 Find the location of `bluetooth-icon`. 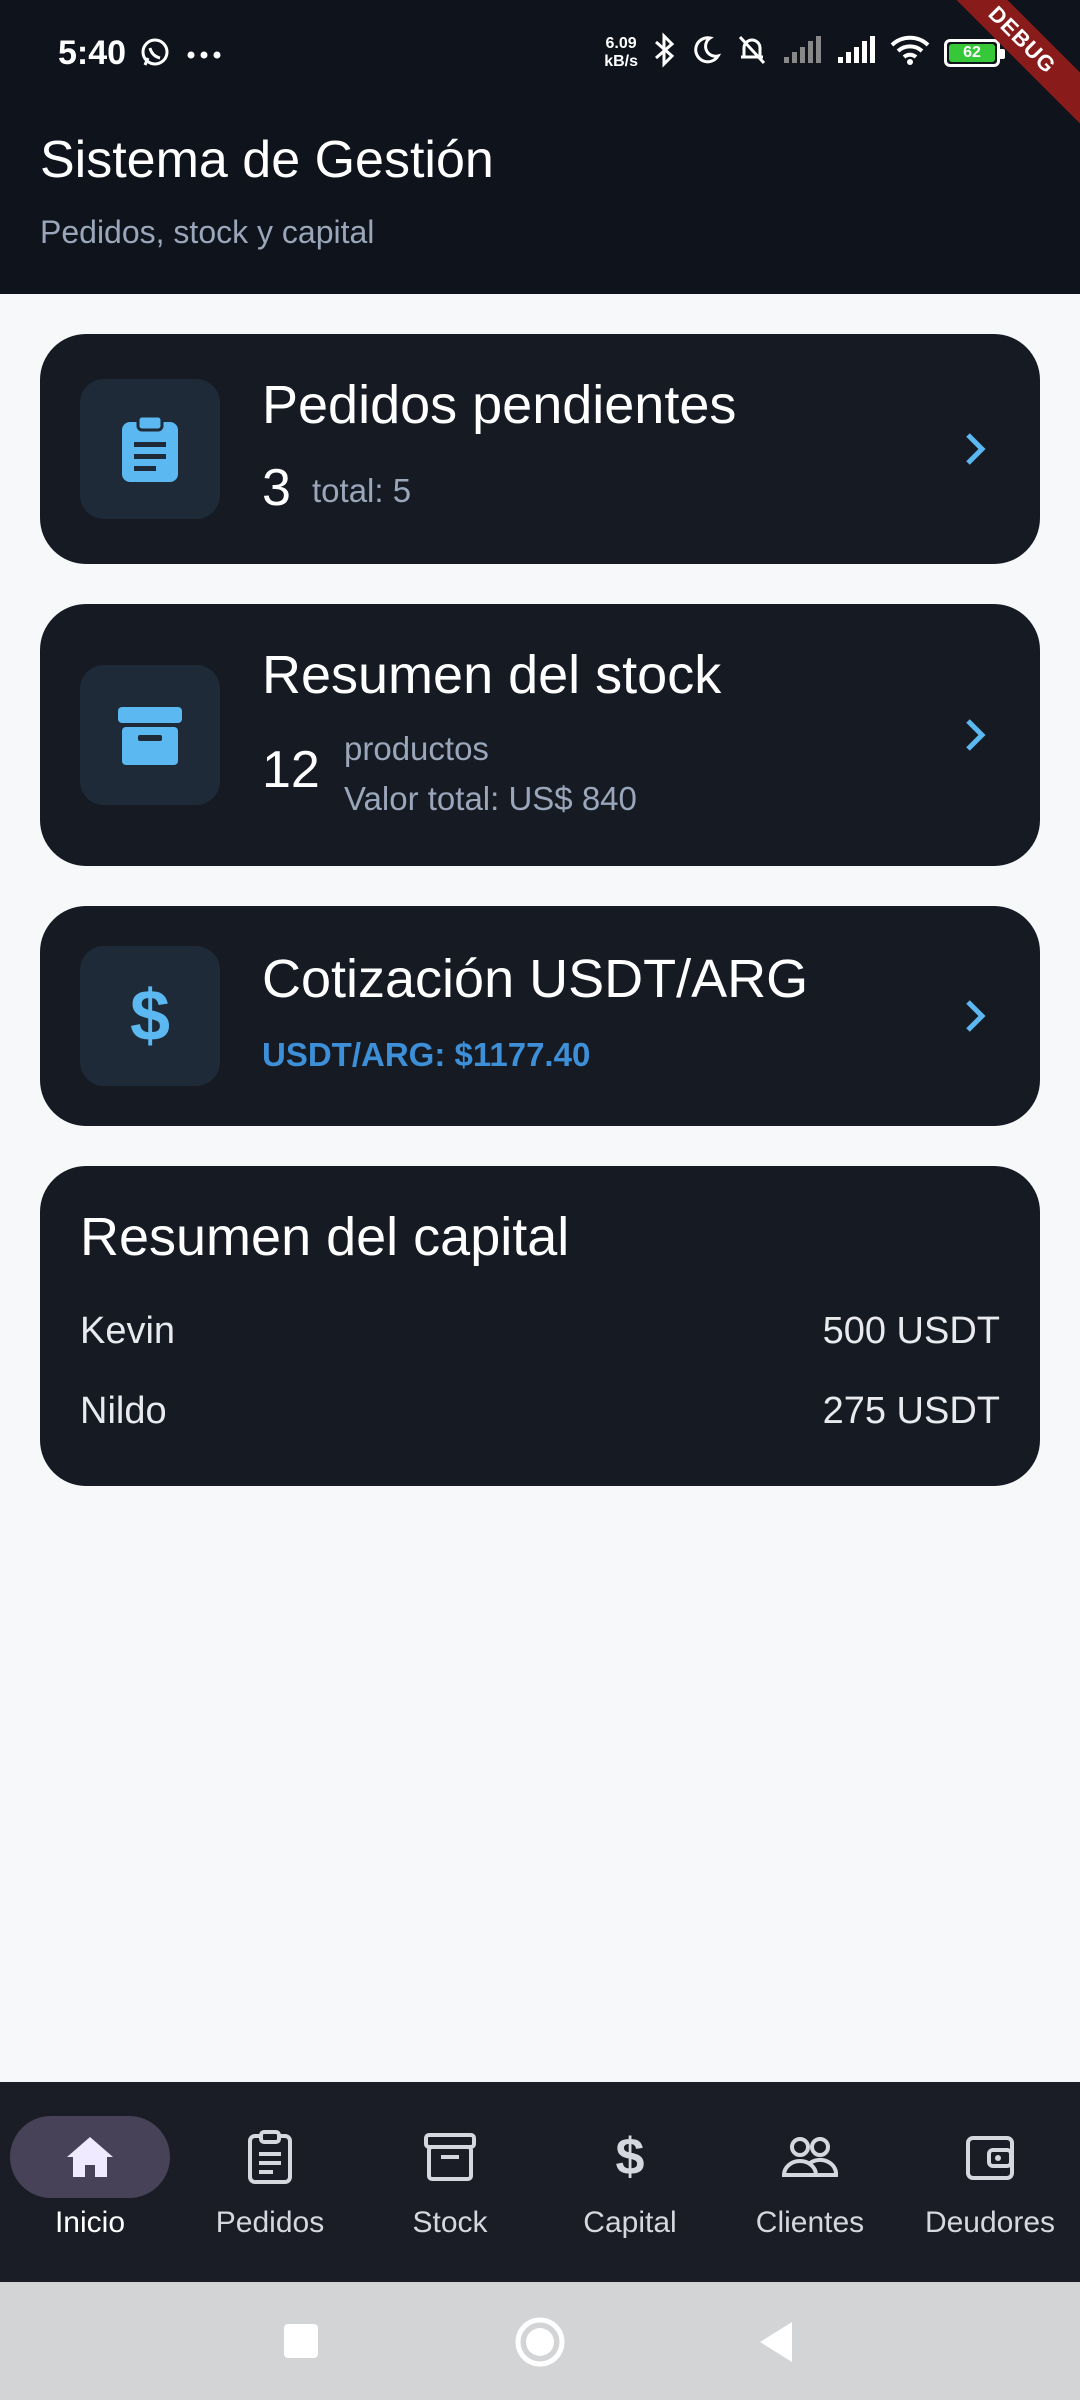

bluetooth-icon is located at coordinates (664, 52).